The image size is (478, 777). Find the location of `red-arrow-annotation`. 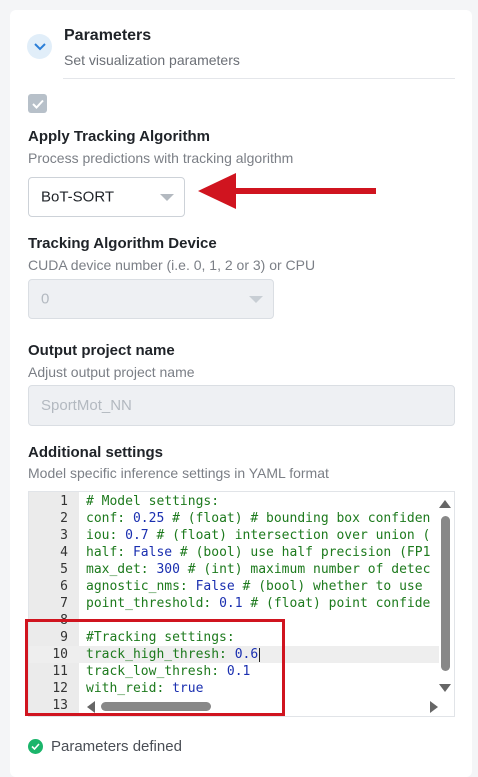

red-arrow-annotation is located at coordinates (287, 191).